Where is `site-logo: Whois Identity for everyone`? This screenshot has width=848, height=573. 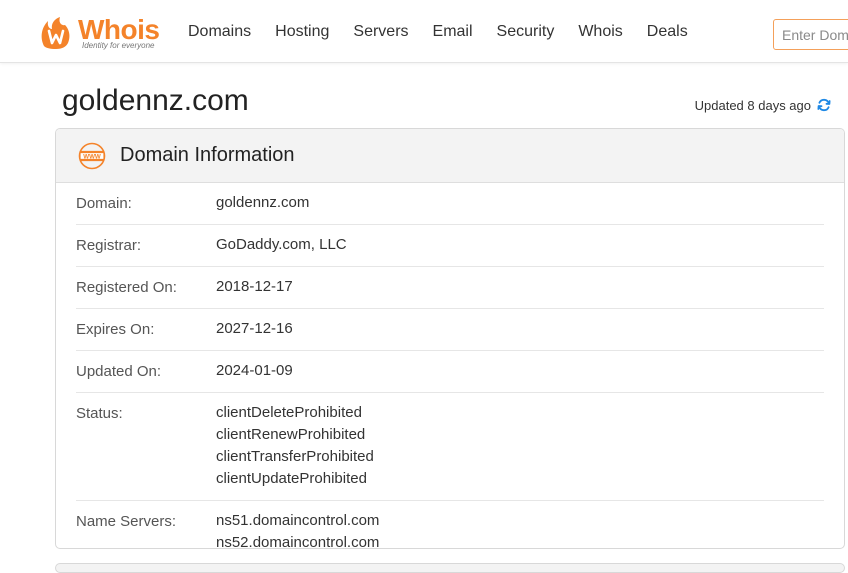
site-logo: Whois Identity for everyone is located at coordinates (101, 34).